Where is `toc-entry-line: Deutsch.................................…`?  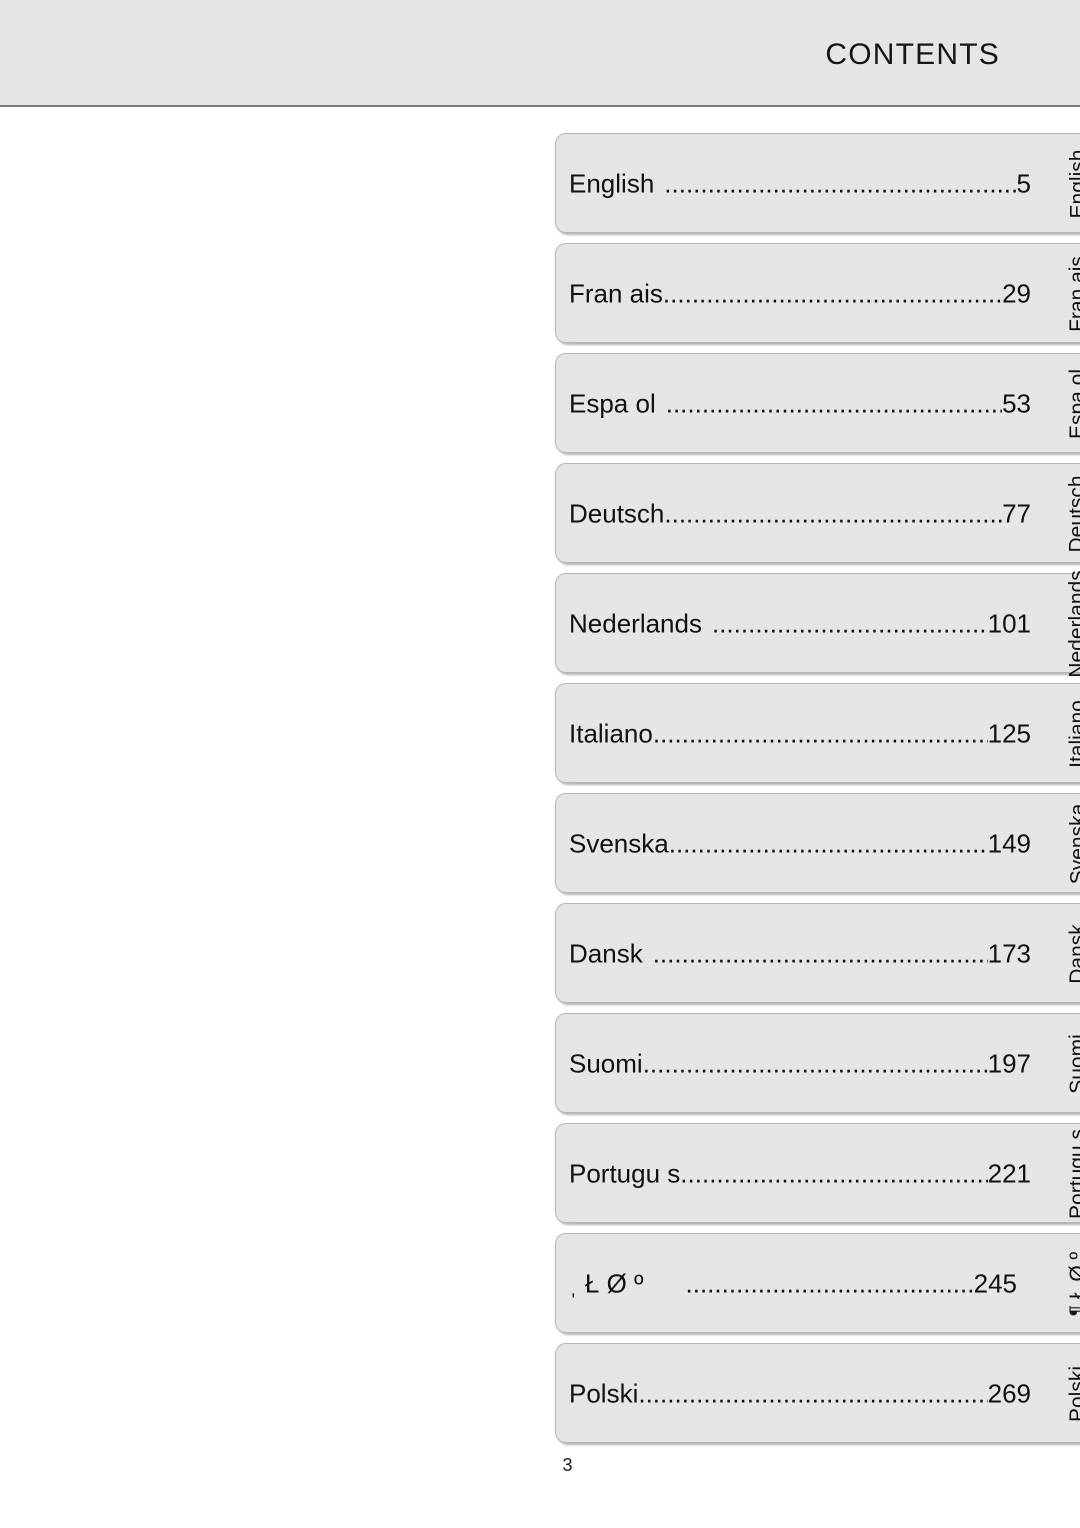 toc-entry-line: Deutsch.................................… is located at coordinates (800, 514).